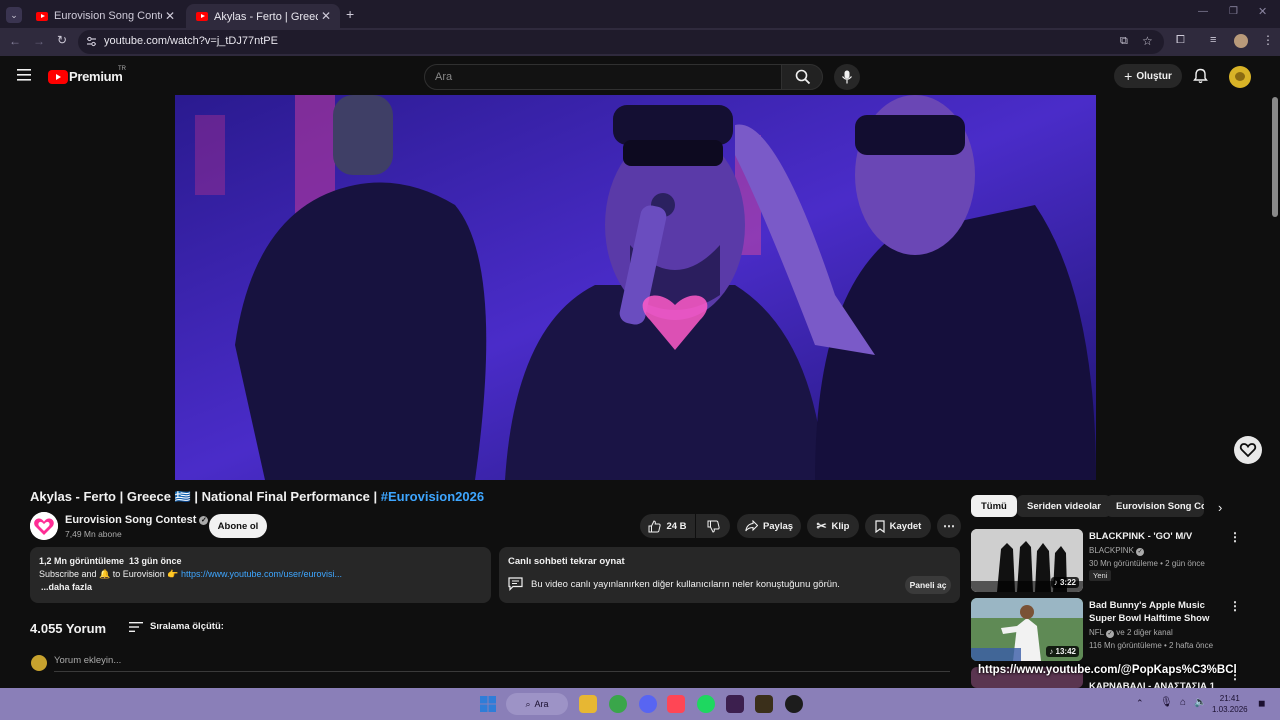 The height and width of the screenshot is (720, 1280). I want to click on tab-eurovision-channel: Eurovision Song Contest - YouTube ✕, so click(105, 16).